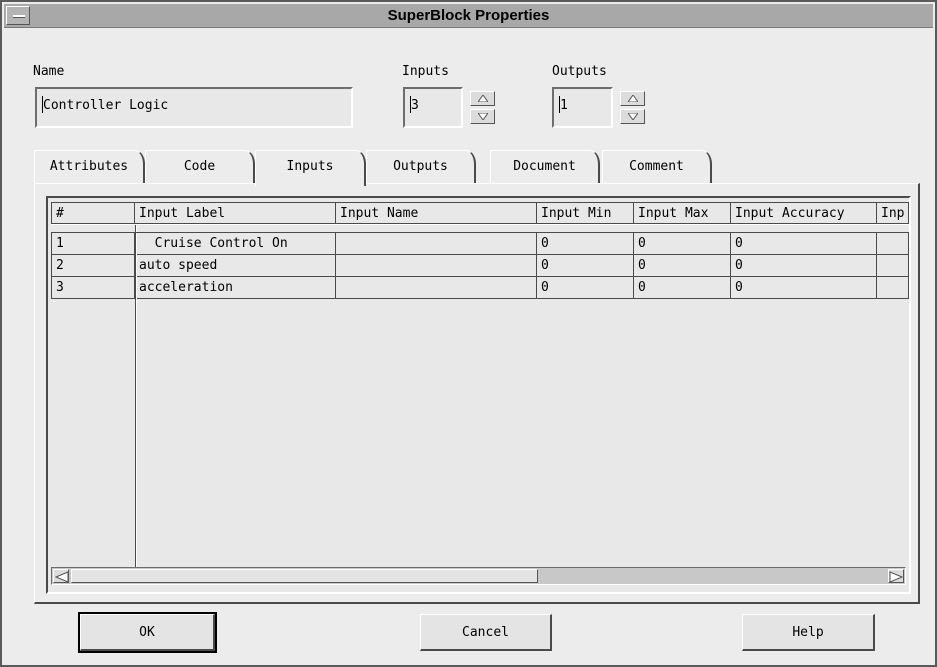 This screenshot has width=937, height=667. I want to click on scrollbar-thumb, so click(304, 576).